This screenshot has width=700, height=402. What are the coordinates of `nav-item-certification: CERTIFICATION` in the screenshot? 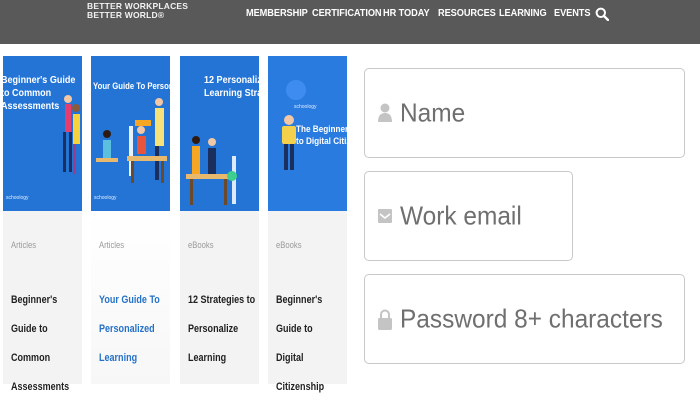 It's located at (347, 13).